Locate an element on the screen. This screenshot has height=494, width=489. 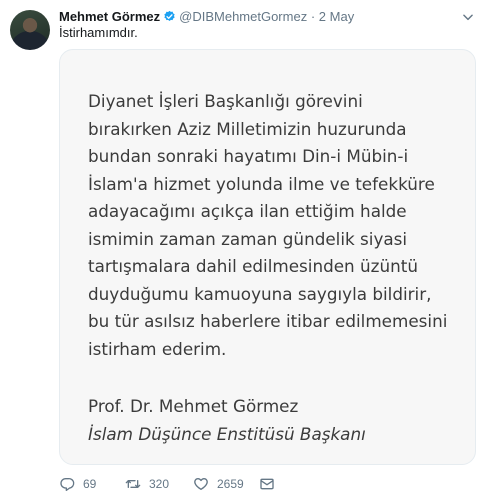
tweet-text: İstirhamımdır. is located at coordinates (98, 32).